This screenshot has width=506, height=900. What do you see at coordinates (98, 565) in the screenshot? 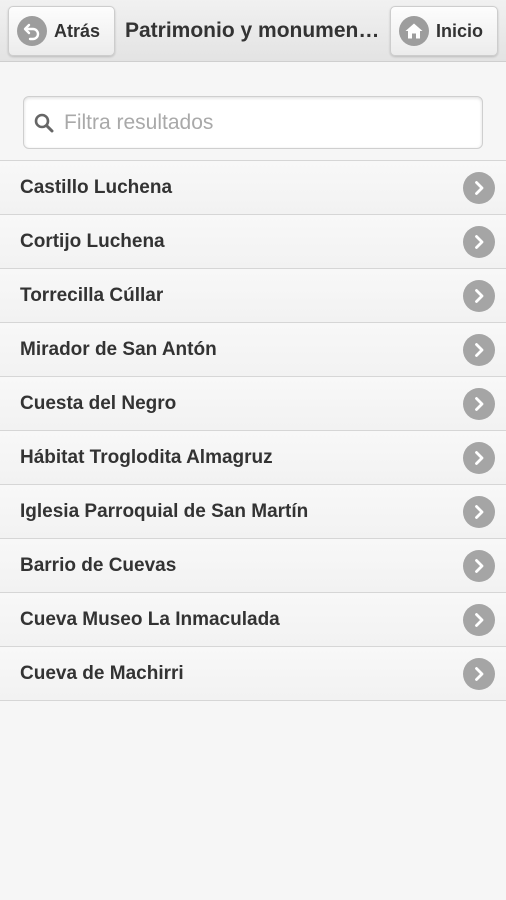
I see `list-item-label: Barrio de Cuevas` at bounding box center [98, 565].